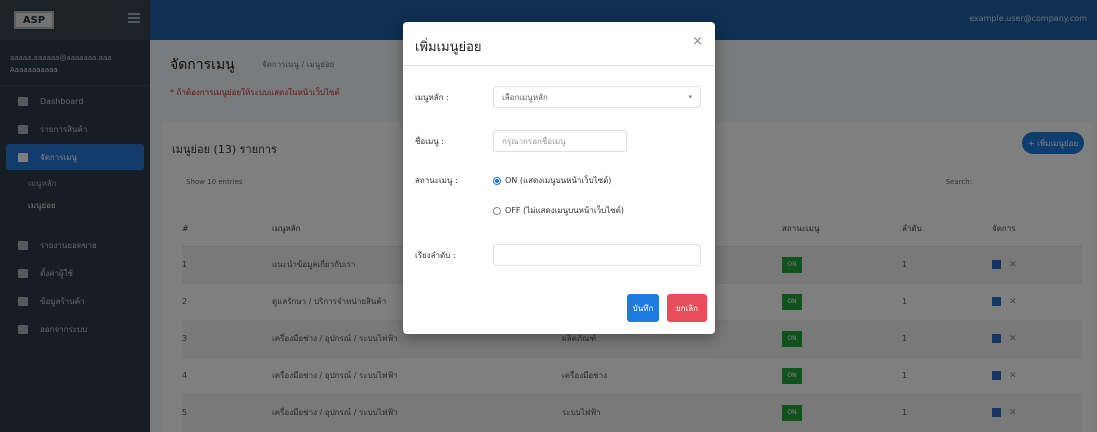  I want to click on order-input, so click(597, 255).